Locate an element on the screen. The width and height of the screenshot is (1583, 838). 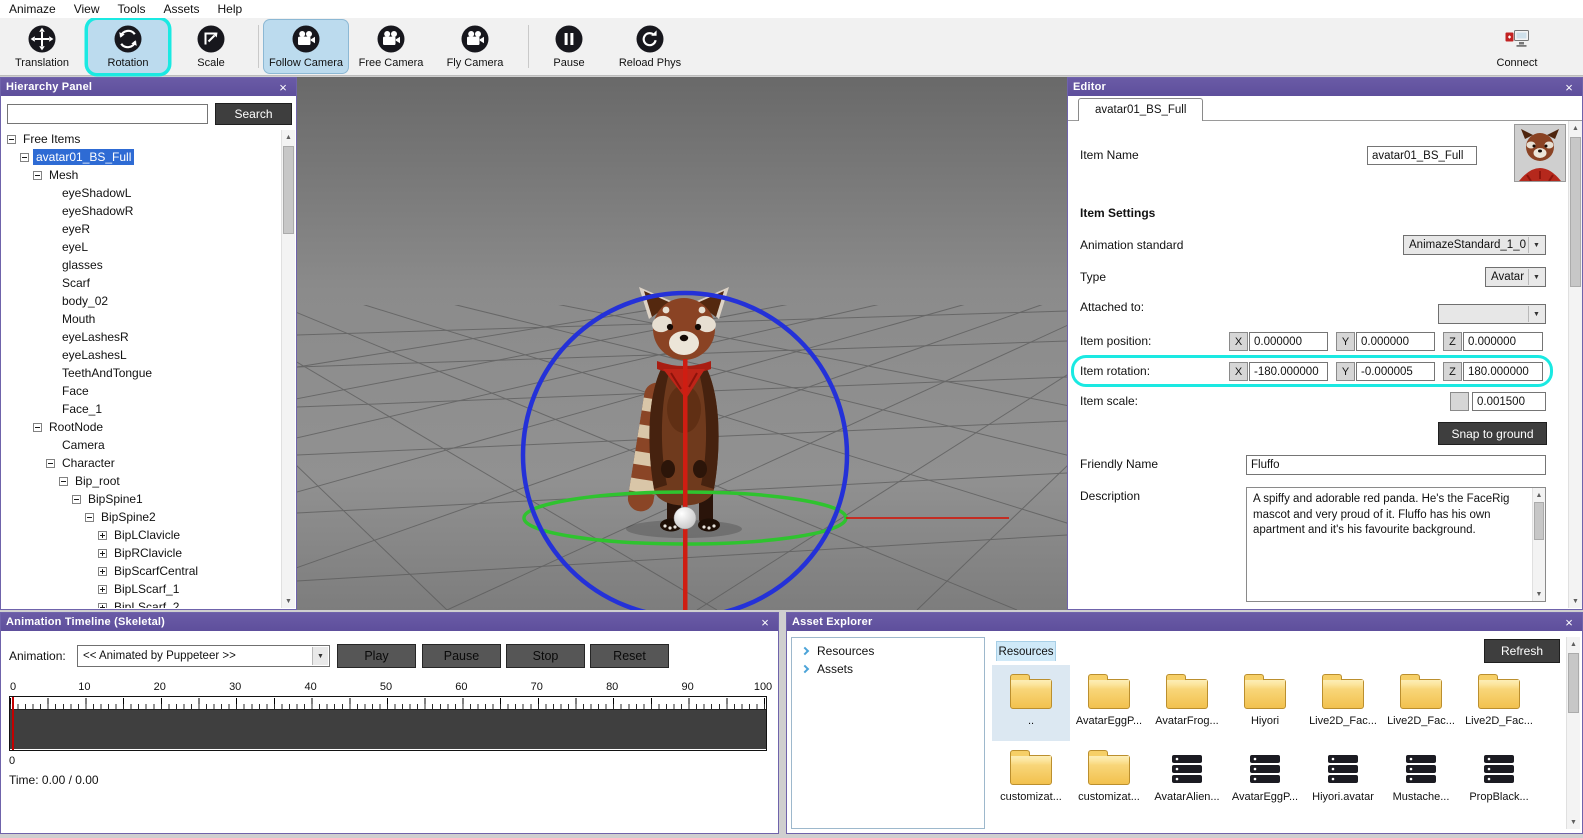
tree-item: BipLScarf_1 is located at coordinates (141, 589).